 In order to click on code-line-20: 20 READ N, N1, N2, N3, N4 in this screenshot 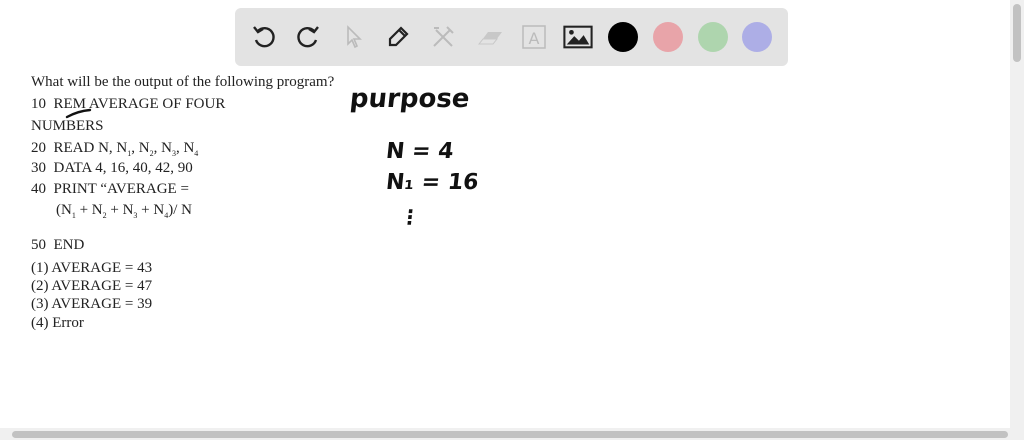, I will do `click(115, 149)`.